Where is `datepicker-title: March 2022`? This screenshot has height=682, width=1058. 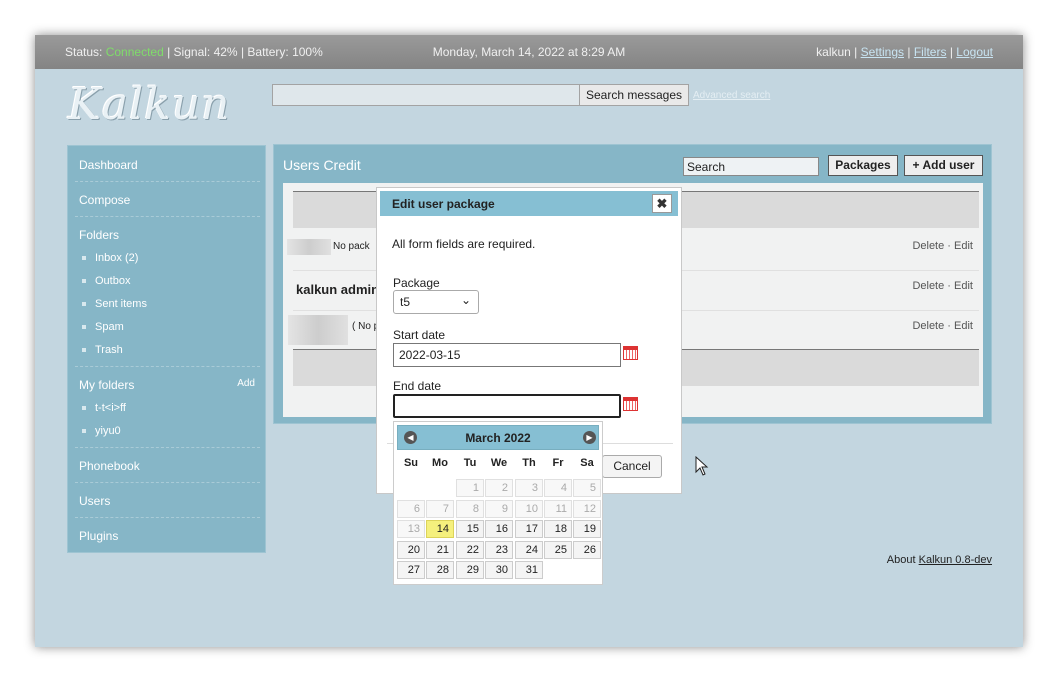 datepicker-title: March 2022 is located at coordinates (498, 438).